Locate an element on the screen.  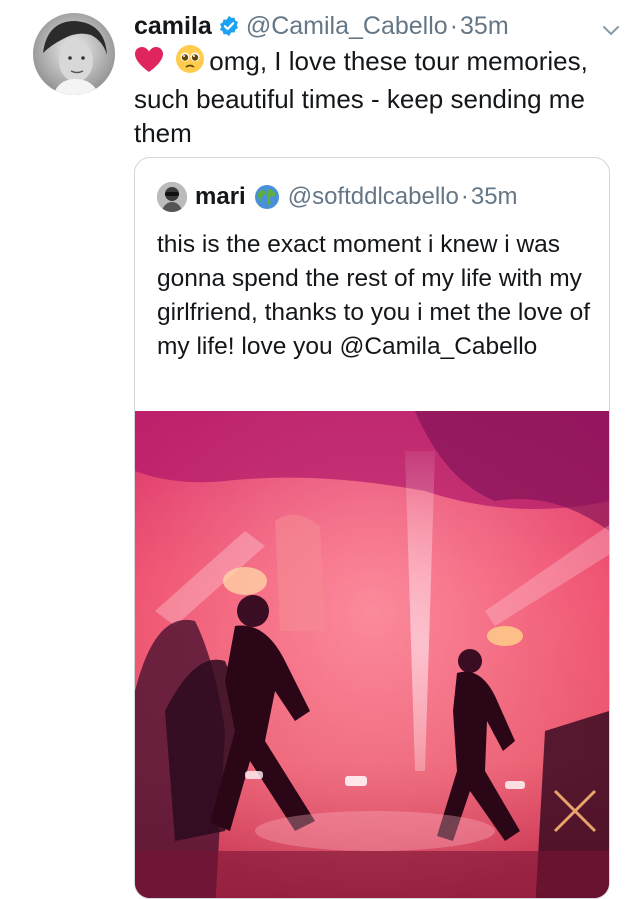
tweet-header: camila @Camila_Cabello · 35m is located at coordinates (377, 26).